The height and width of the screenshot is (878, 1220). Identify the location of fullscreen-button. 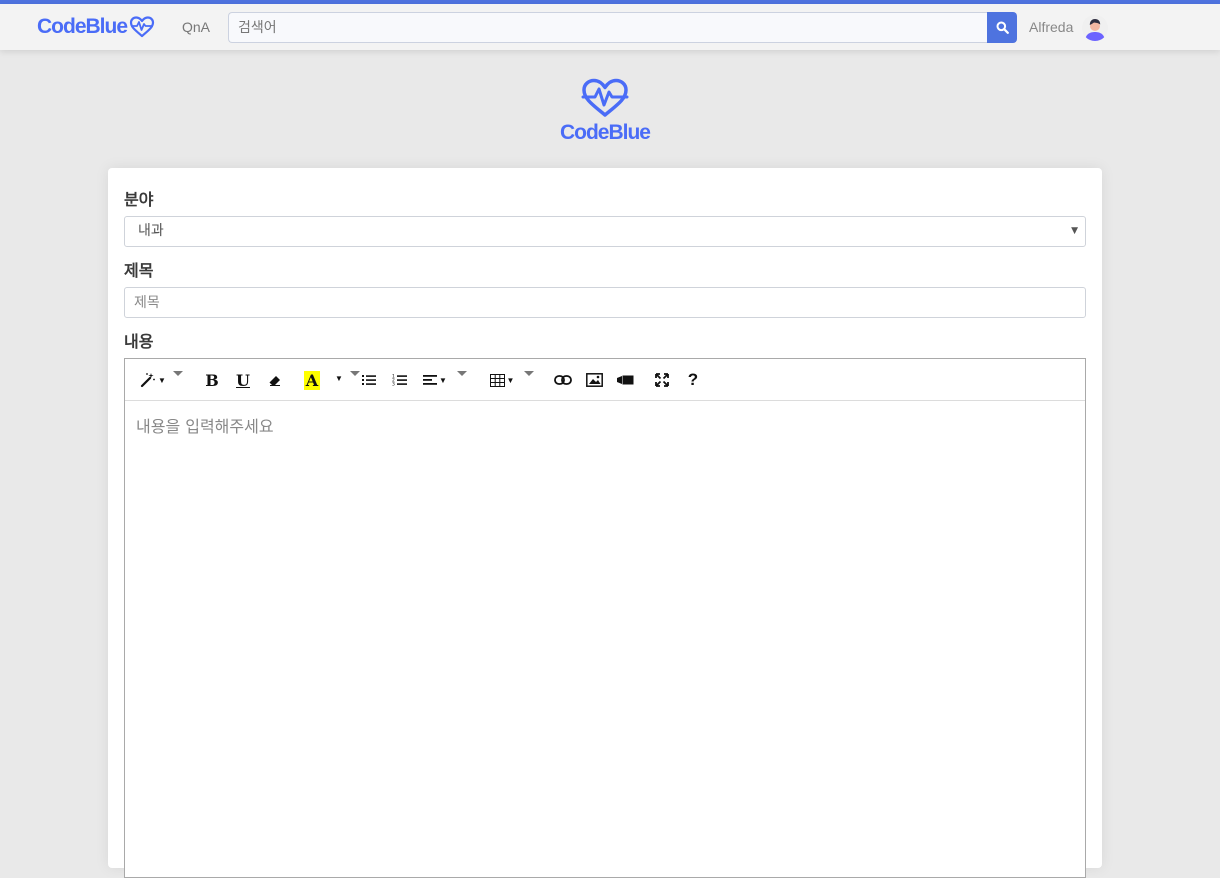
(662, 380).